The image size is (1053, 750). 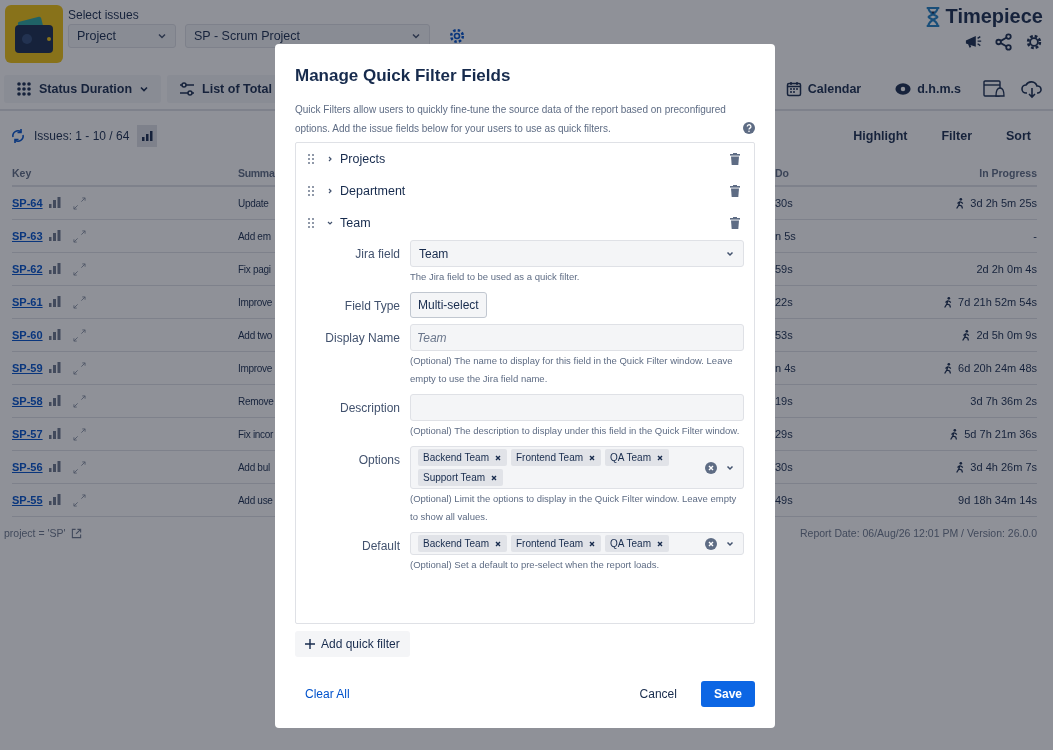 What do you see at coordinates (255, 500) in the screenshot?
I see `table-cell: Add use` at bounding box center [255, 500].